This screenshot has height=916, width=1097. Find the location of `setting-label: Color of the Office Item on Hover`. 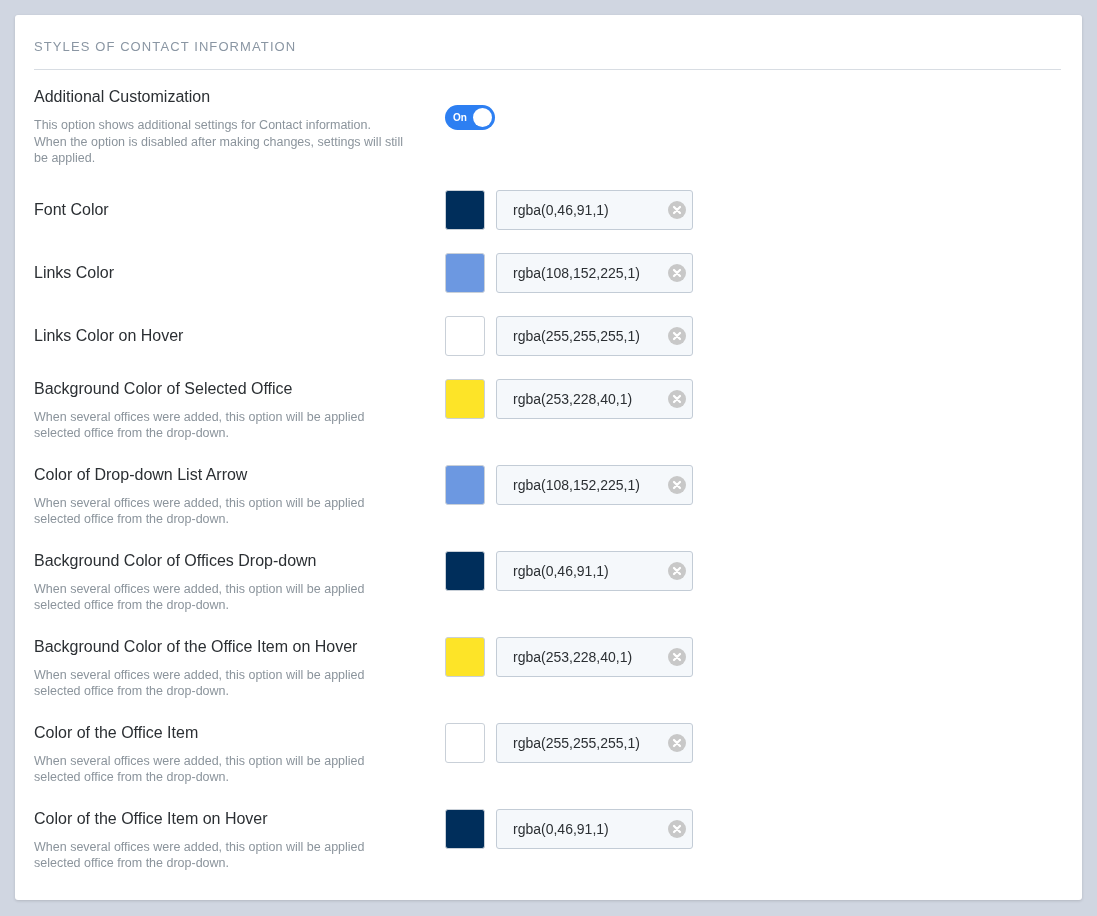

setting-label: Color of the Office Item on Hover is located at coordinates (151, 818).